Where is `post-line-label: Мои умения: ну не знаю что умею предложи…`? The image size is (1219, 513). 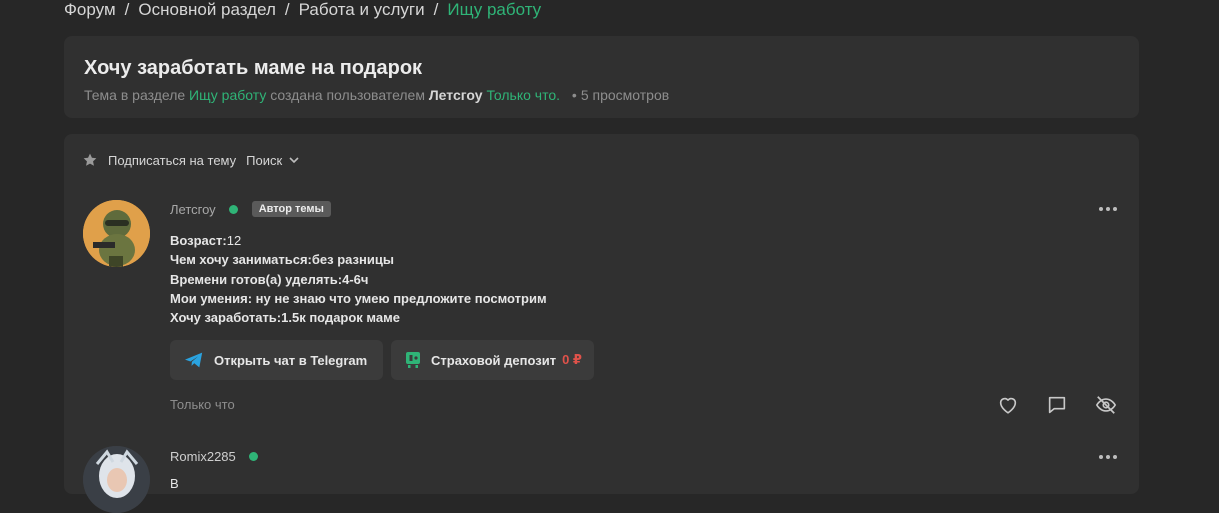 post-line-label: Мои умения: ну не знаю что умею предложи… is located at coordinates (358, 298).